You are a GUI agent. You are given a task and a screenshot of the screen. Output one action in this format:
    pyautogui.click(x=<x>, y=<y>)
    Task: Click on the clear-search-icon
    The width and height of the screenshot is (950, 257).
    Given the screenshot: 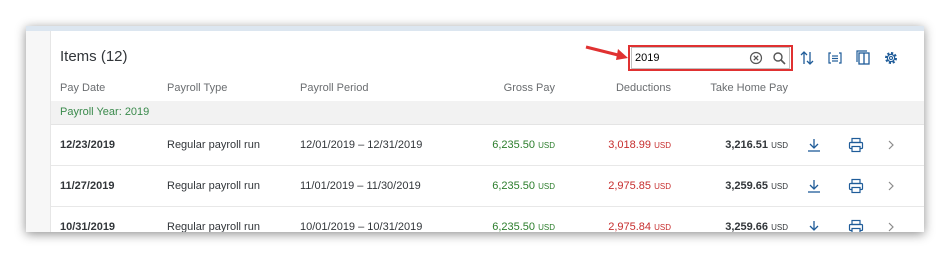 What is the action you would take?
    pyautogui.click(x=756, y=58)
    